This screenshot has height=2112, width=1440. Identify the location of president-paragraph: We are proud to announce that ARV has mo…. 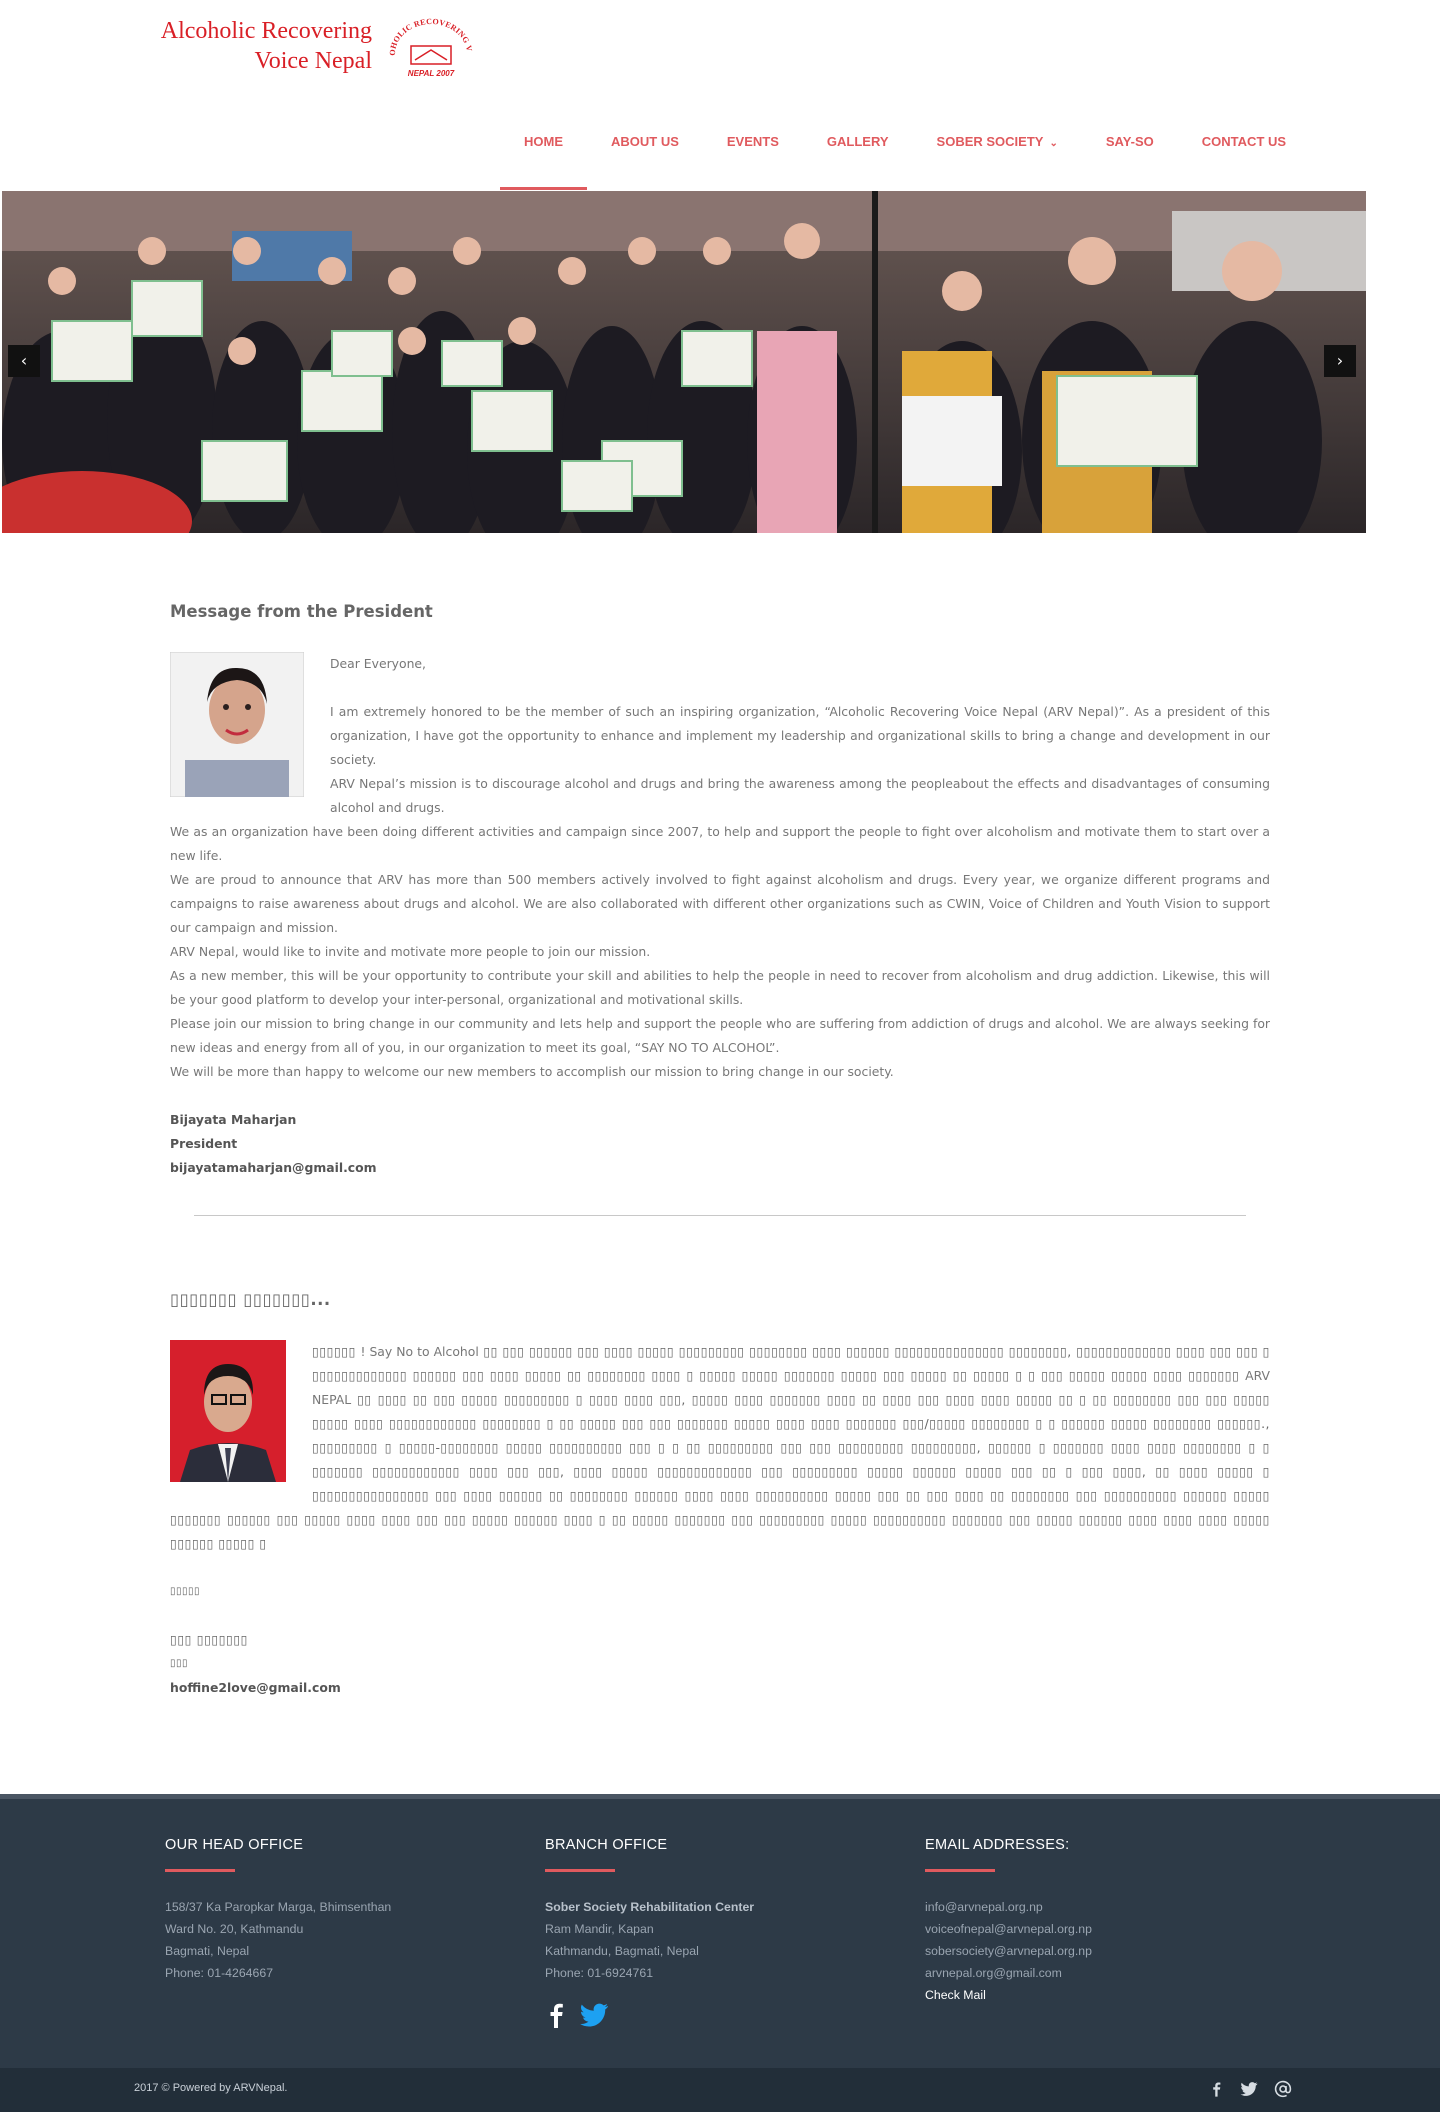
(720, 903).